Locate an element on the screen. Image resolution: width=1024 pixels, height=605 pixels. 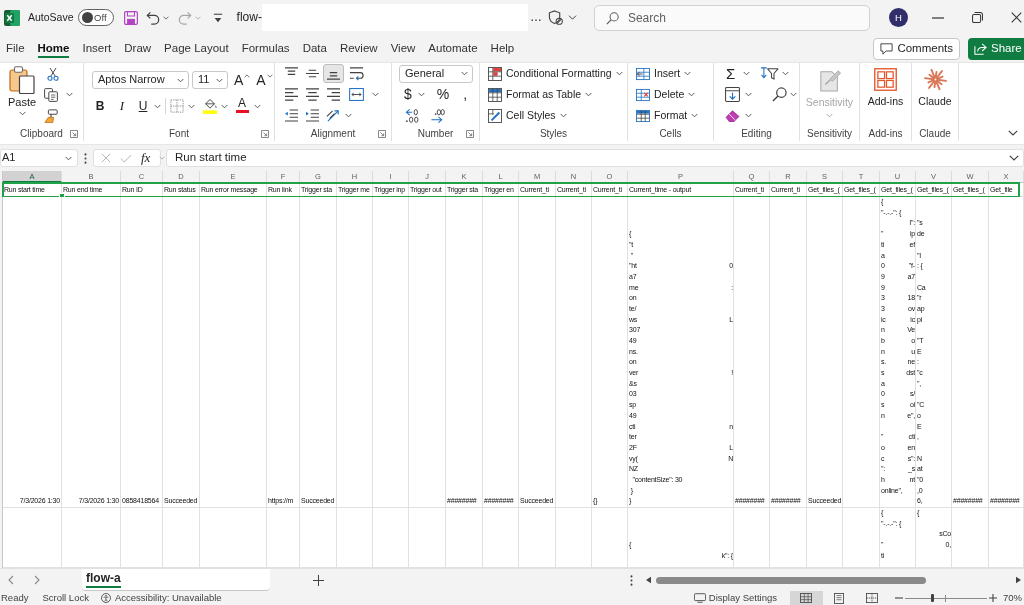
comma-style-button: , is located at coordinates (465, 94).